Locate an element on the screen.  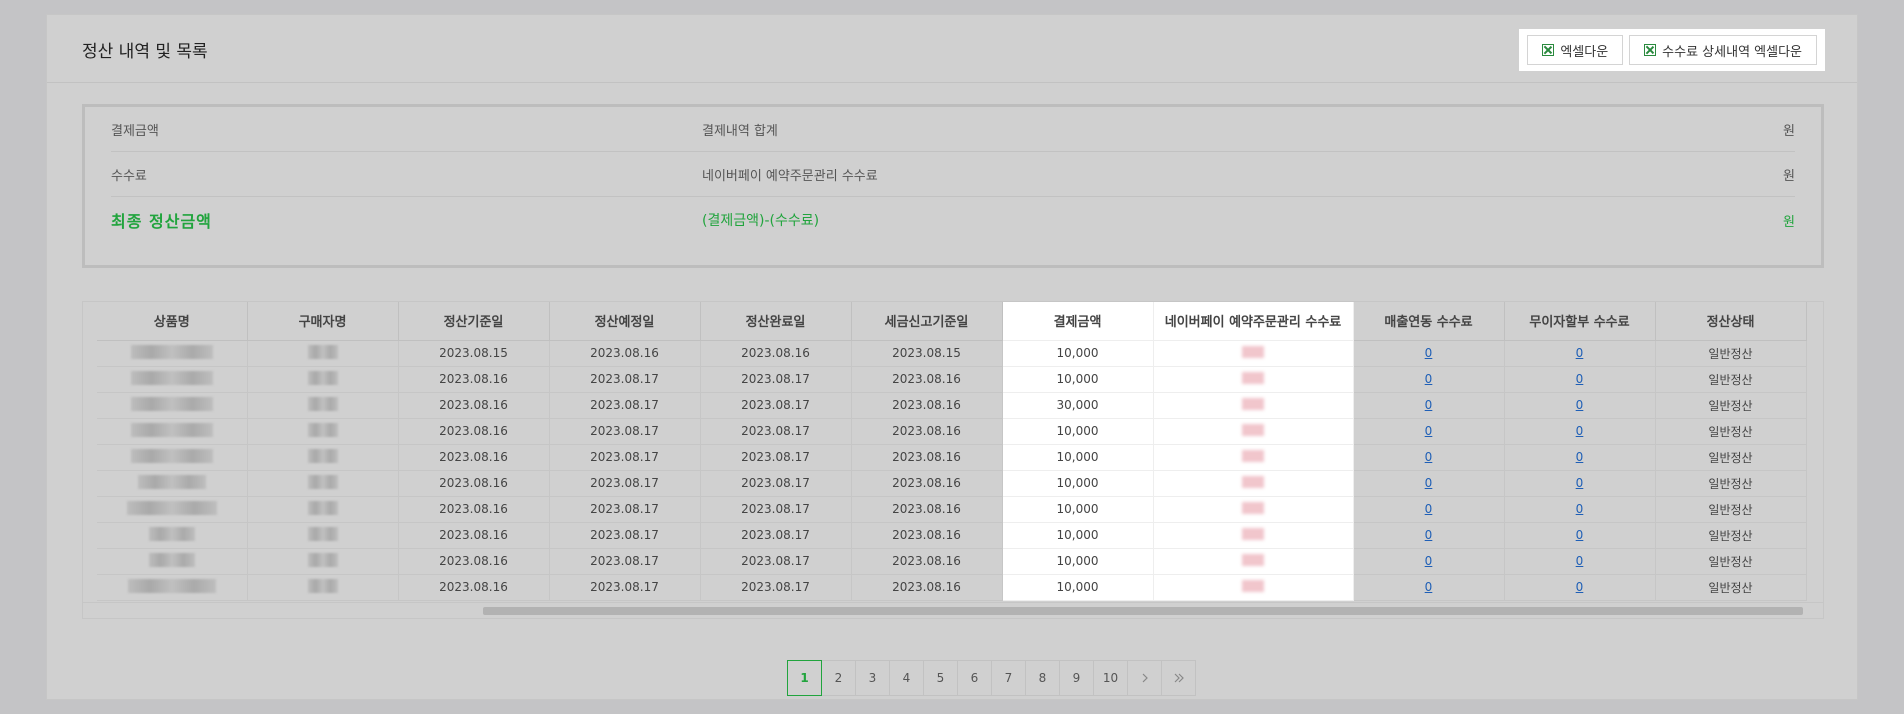
excel-download-button: 엑셀다운 is located at coordinates (1575, 50).